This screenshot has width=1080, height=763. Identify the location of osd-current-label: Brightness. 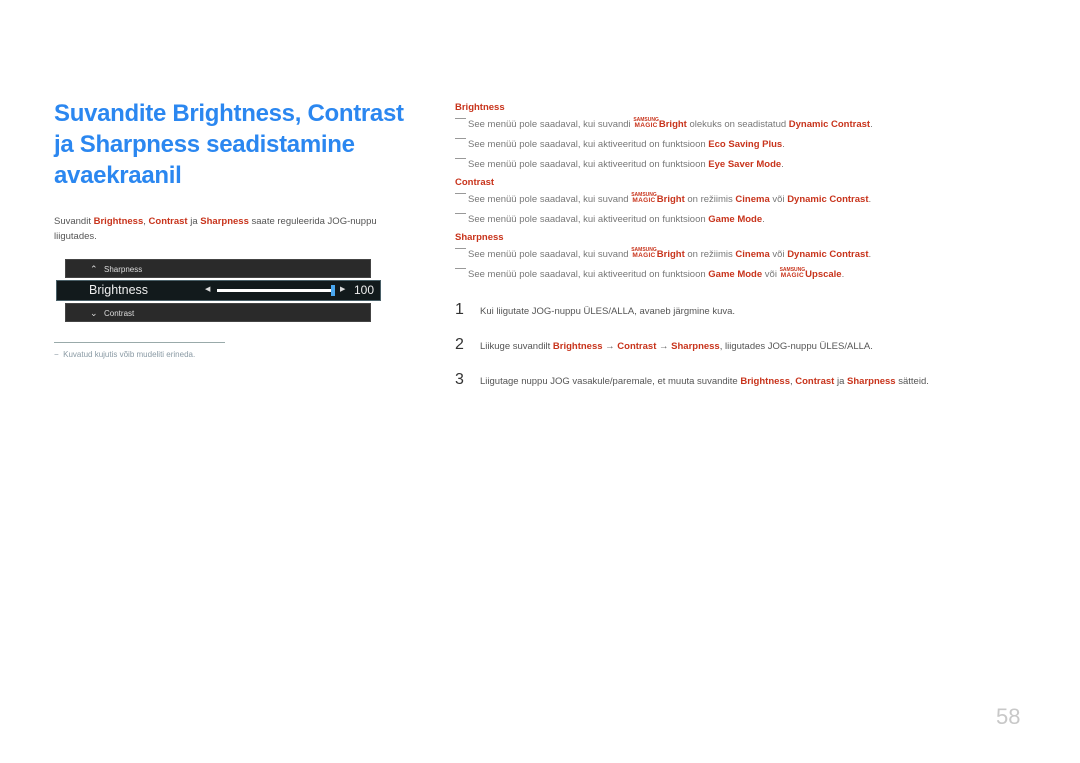
(119, 290).